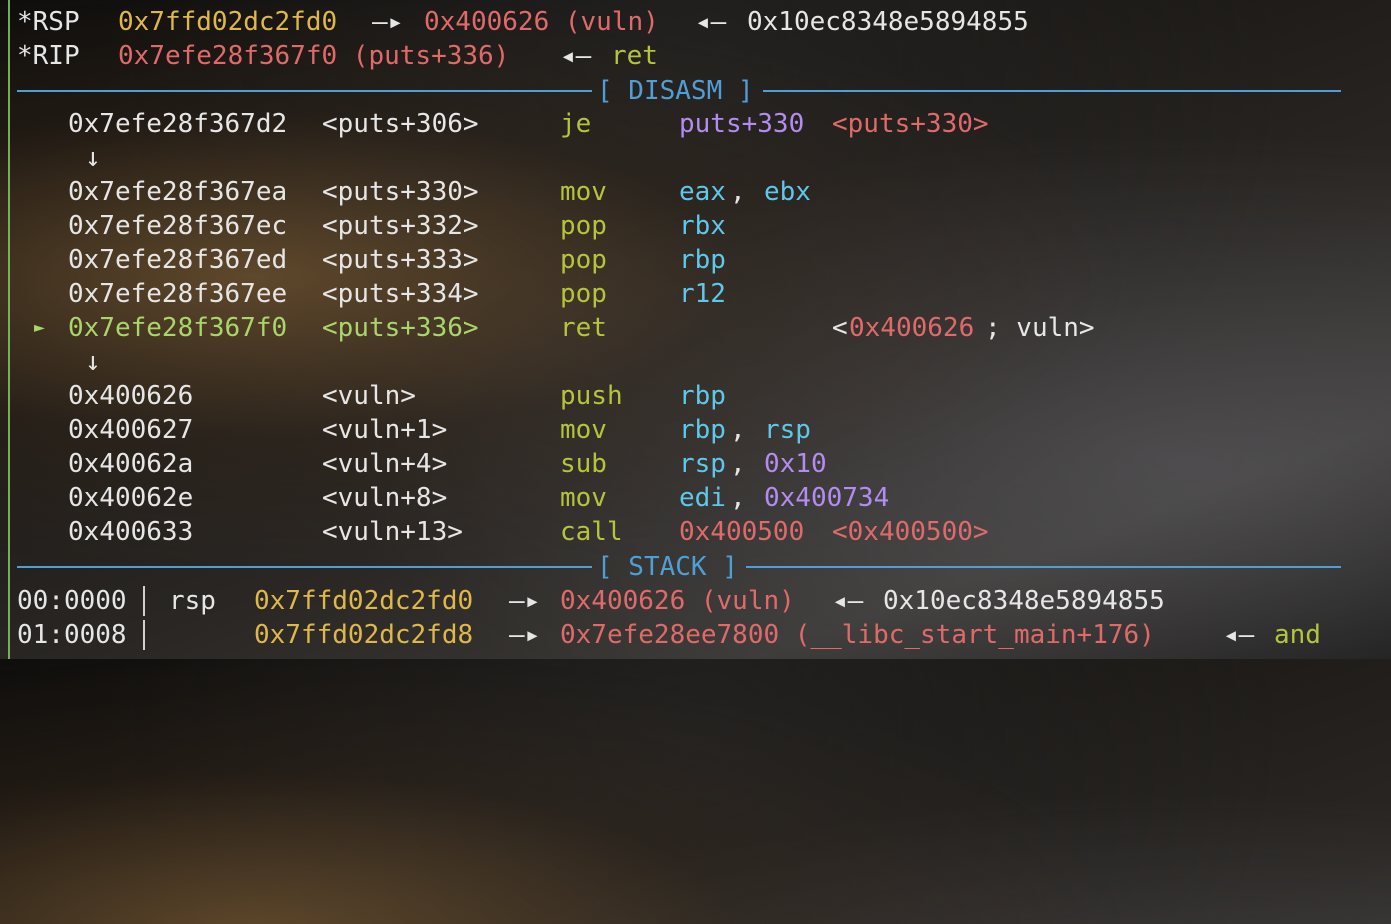 The width and height of the screenshot is (1391, 924). I want to click on instruction-comment: <0x400500>, so click(910, 532).